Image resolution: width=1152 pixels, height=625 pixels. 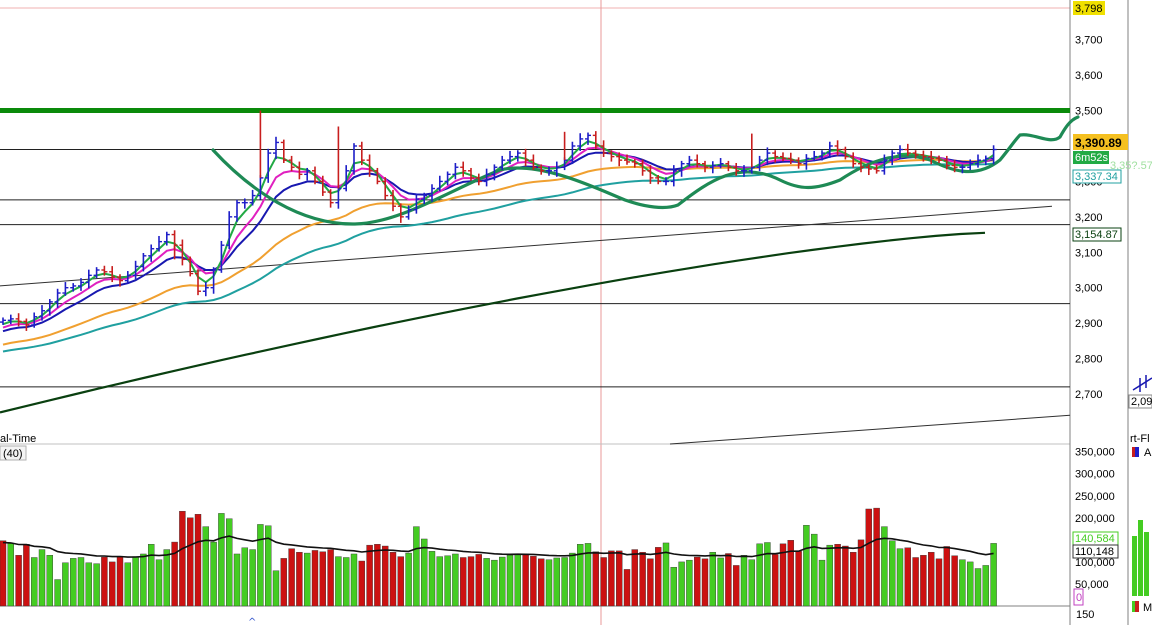 What do you see at coordinates (1089, 253) in the screenshot?
I see `price-tick-4: 3,100` at bounding box center [1089, 253].